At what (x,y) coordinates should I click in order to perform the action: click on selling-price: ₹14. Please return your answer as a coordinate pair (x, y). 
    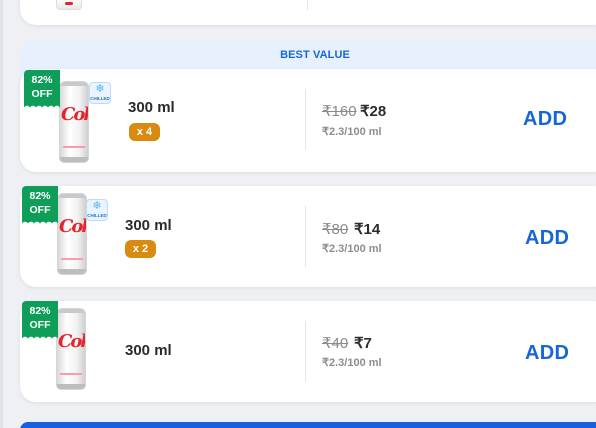
    Looking at the image, I should click on (367, 229).